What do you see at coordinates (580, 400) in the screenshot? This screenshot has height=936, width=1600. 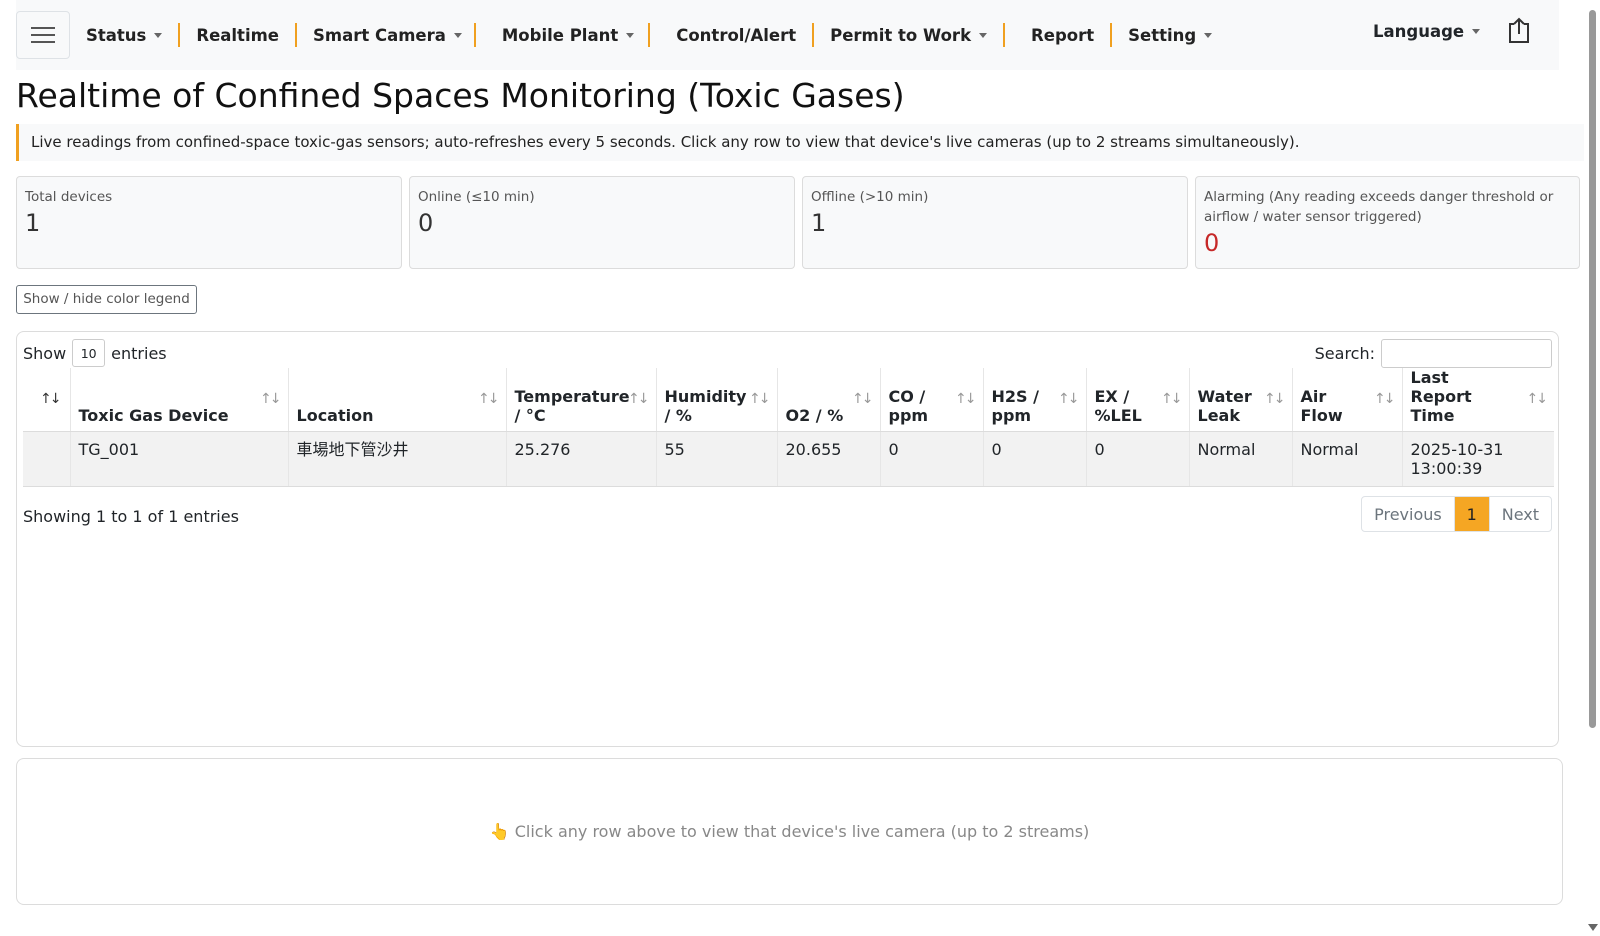 I see `column-header-temperature: Temperature / °C ↑↓` at bounding box center [580, 400].